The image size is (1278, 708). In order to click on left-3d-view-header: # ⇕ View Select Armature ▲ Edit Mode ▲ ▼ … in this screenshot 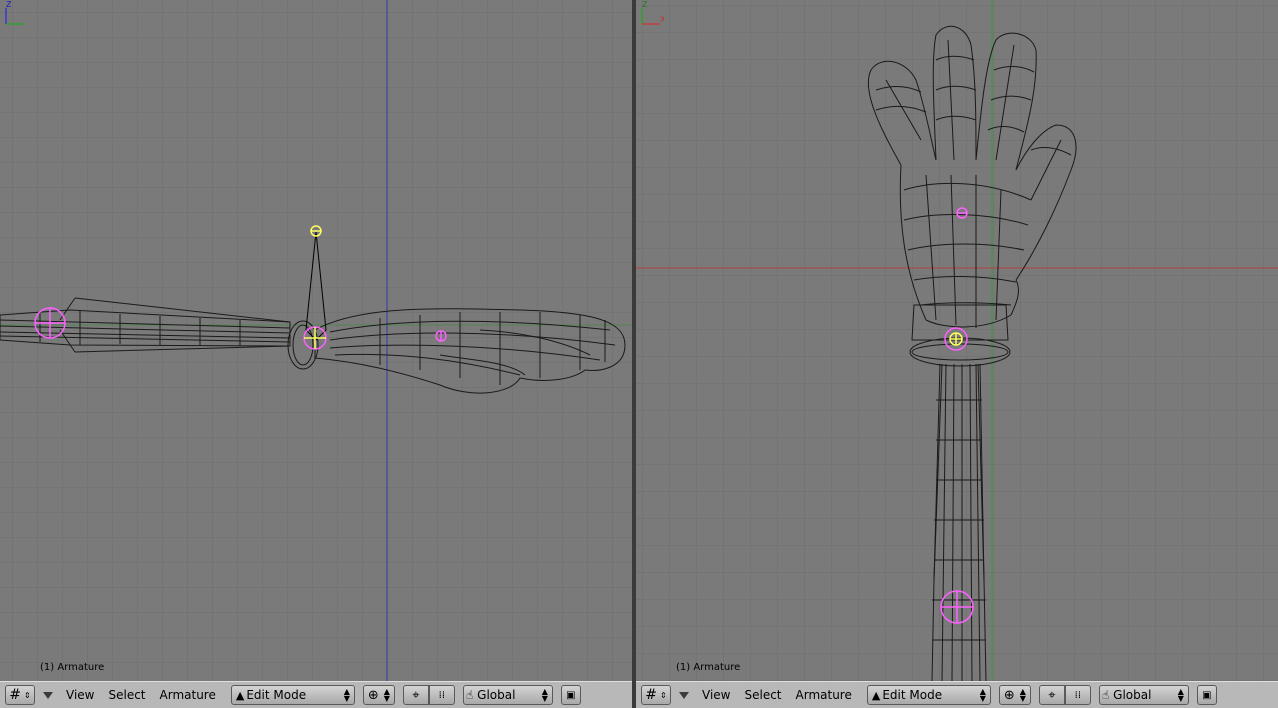, I will do `click(316, 694)`.